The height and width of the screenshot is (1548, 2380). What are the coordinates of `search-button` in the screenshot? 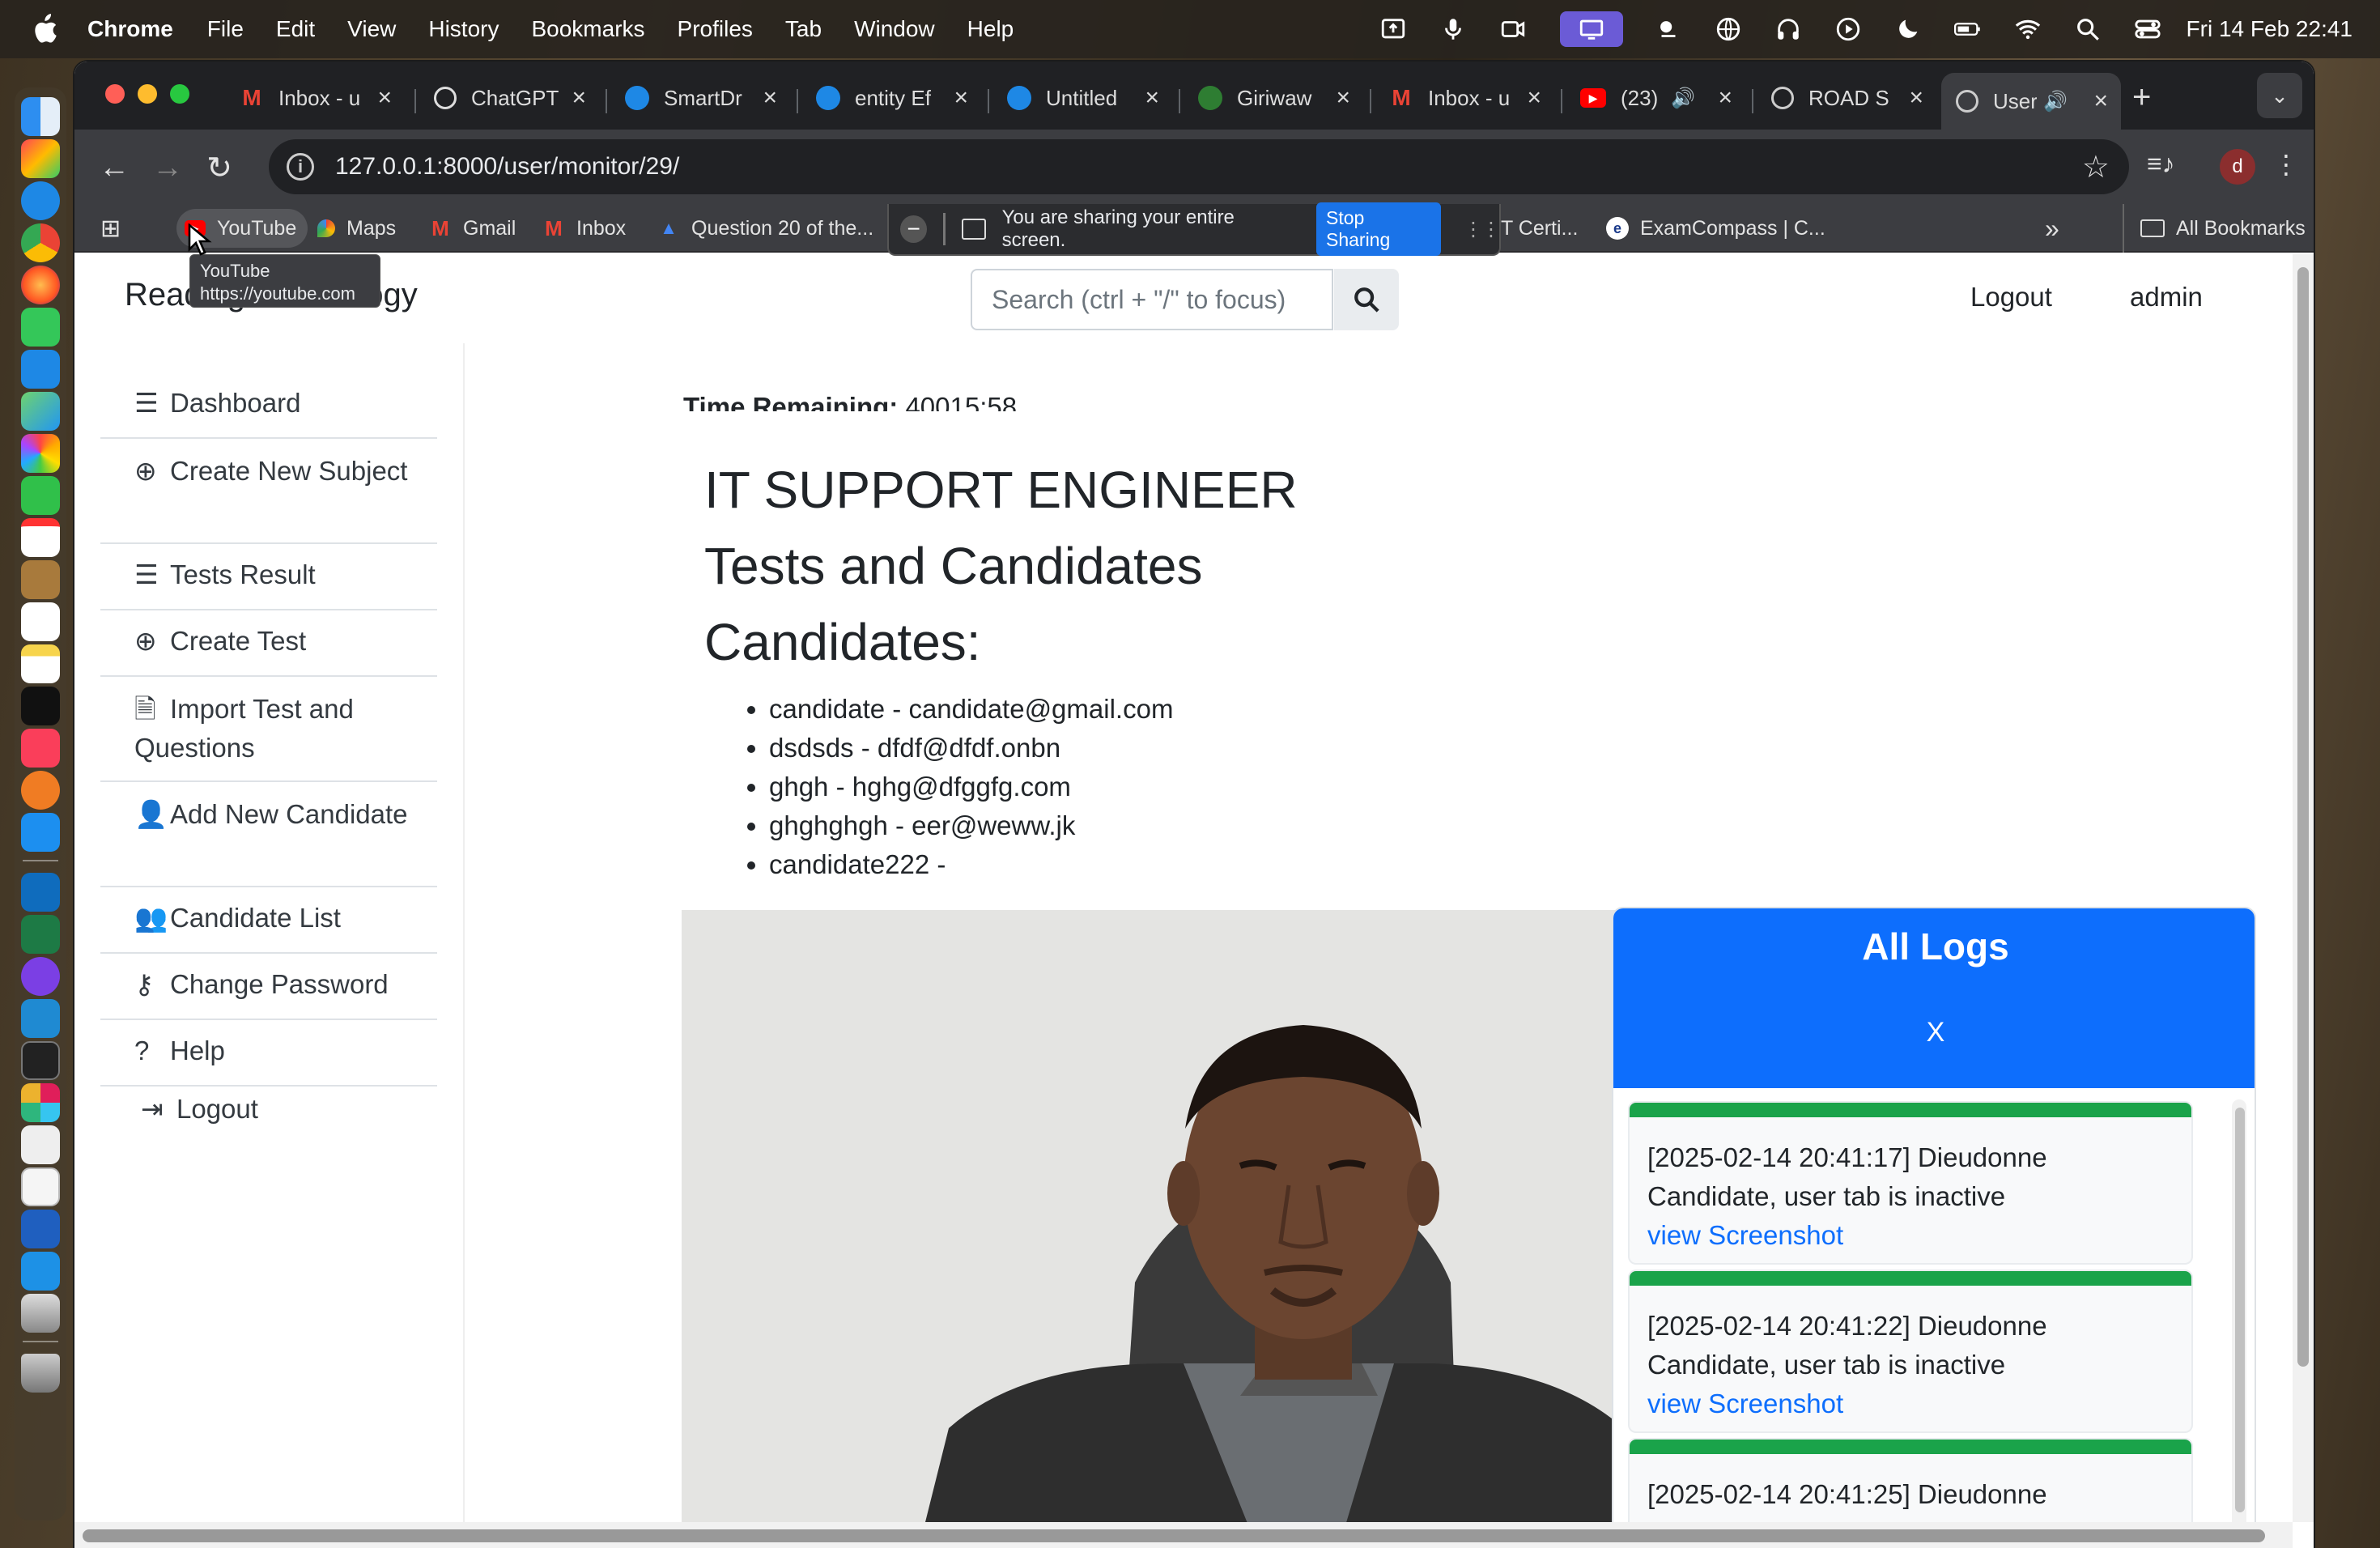 It's located at (1366, 299).